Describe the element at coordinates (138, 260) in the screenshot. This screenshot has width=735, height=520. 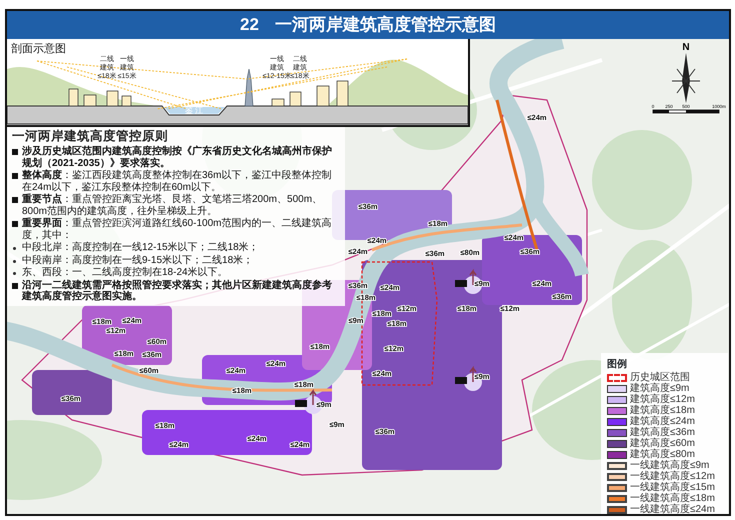
I see `principle-text: 中段南岸：高度控制在一线9-15米以下；二线18米；` at that location.